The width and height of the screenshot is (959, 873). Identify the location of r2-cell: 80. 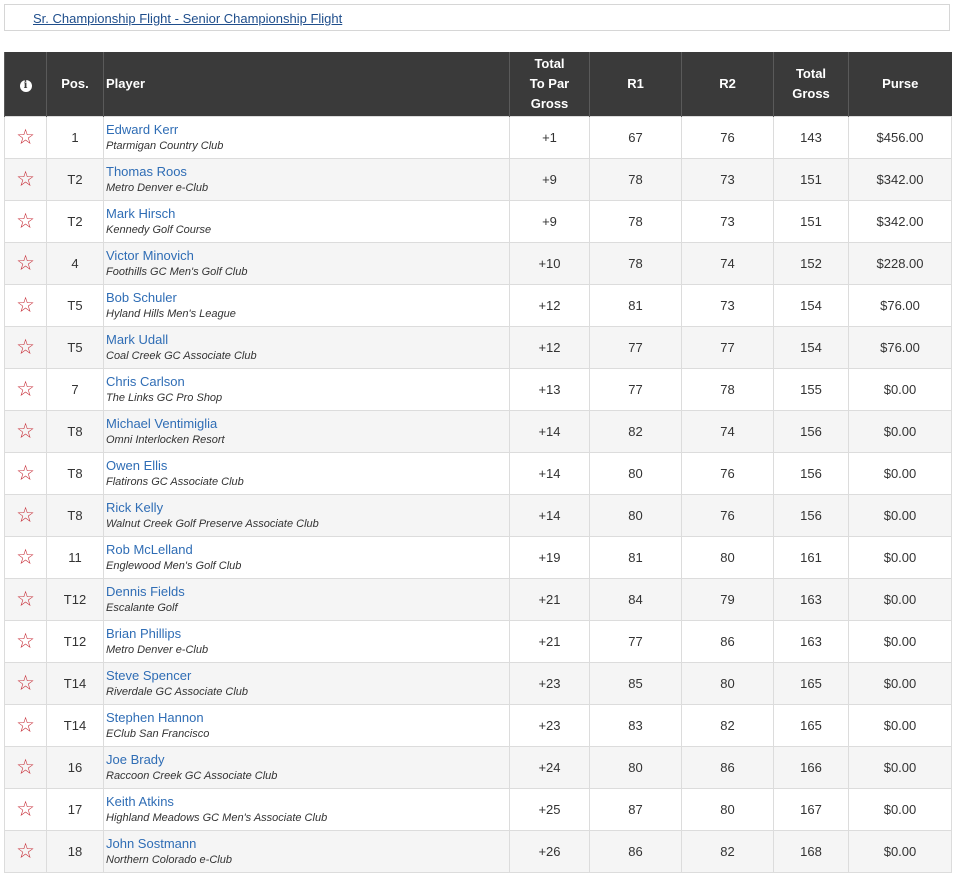
(727, 683).